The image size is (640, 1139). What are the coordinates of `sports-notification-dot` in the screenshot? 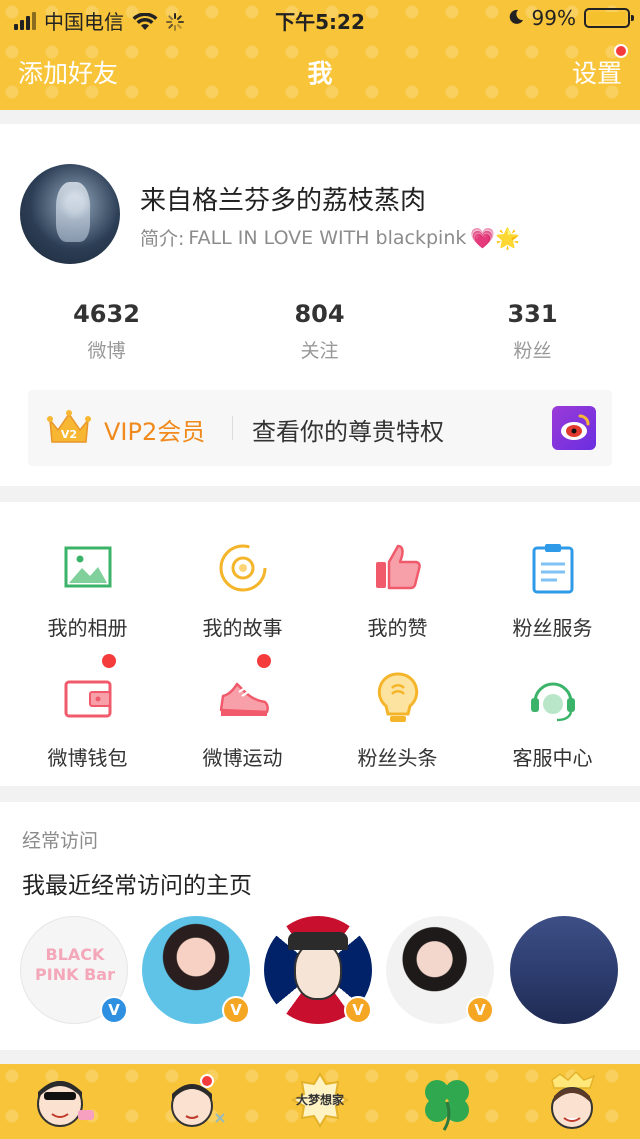 It's located at (264, 661).